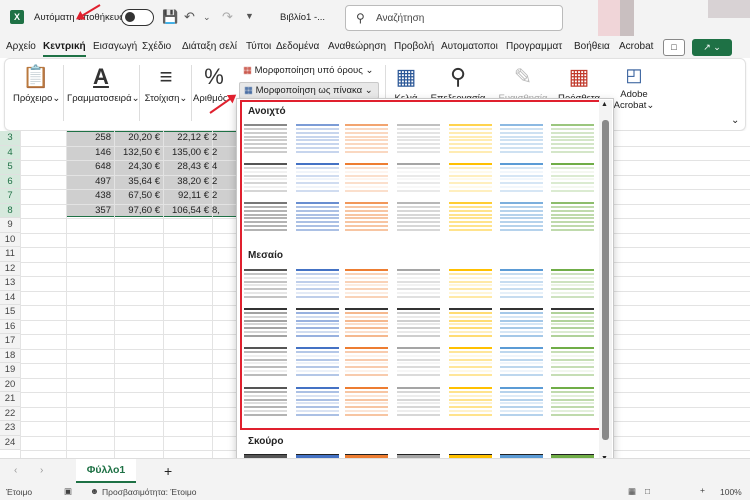 This screenshot has height=500, width=750. What do you see at coordinates (10, 413) in the screenshot?
I see `row-header: 22` at bounding box center [10, 413].